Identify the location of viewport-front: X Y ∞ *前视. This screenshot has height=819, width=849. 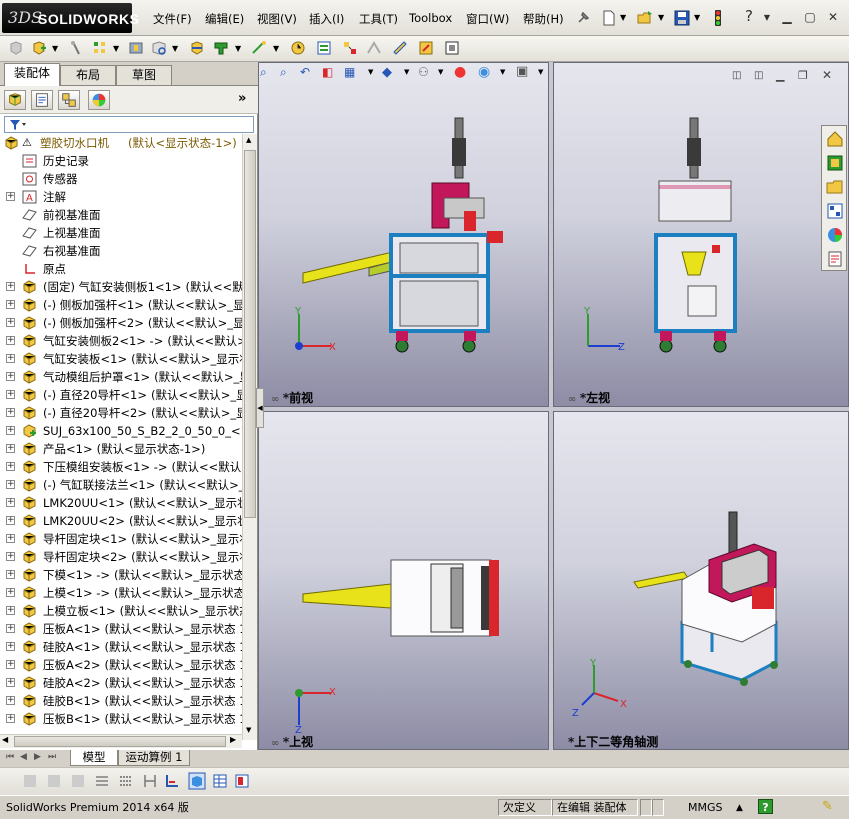
(403, 234).